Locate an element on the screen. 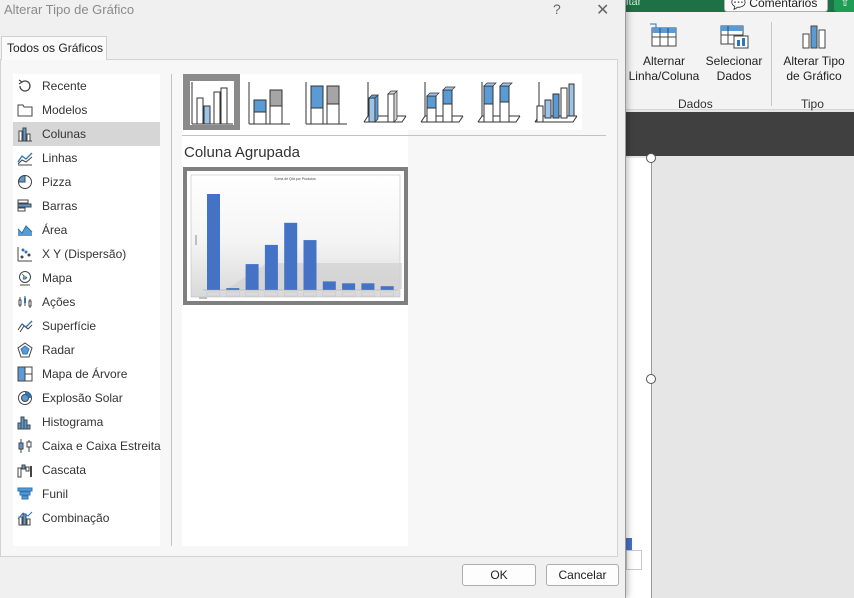  category-label: Área is located at coordinates (55, 230).